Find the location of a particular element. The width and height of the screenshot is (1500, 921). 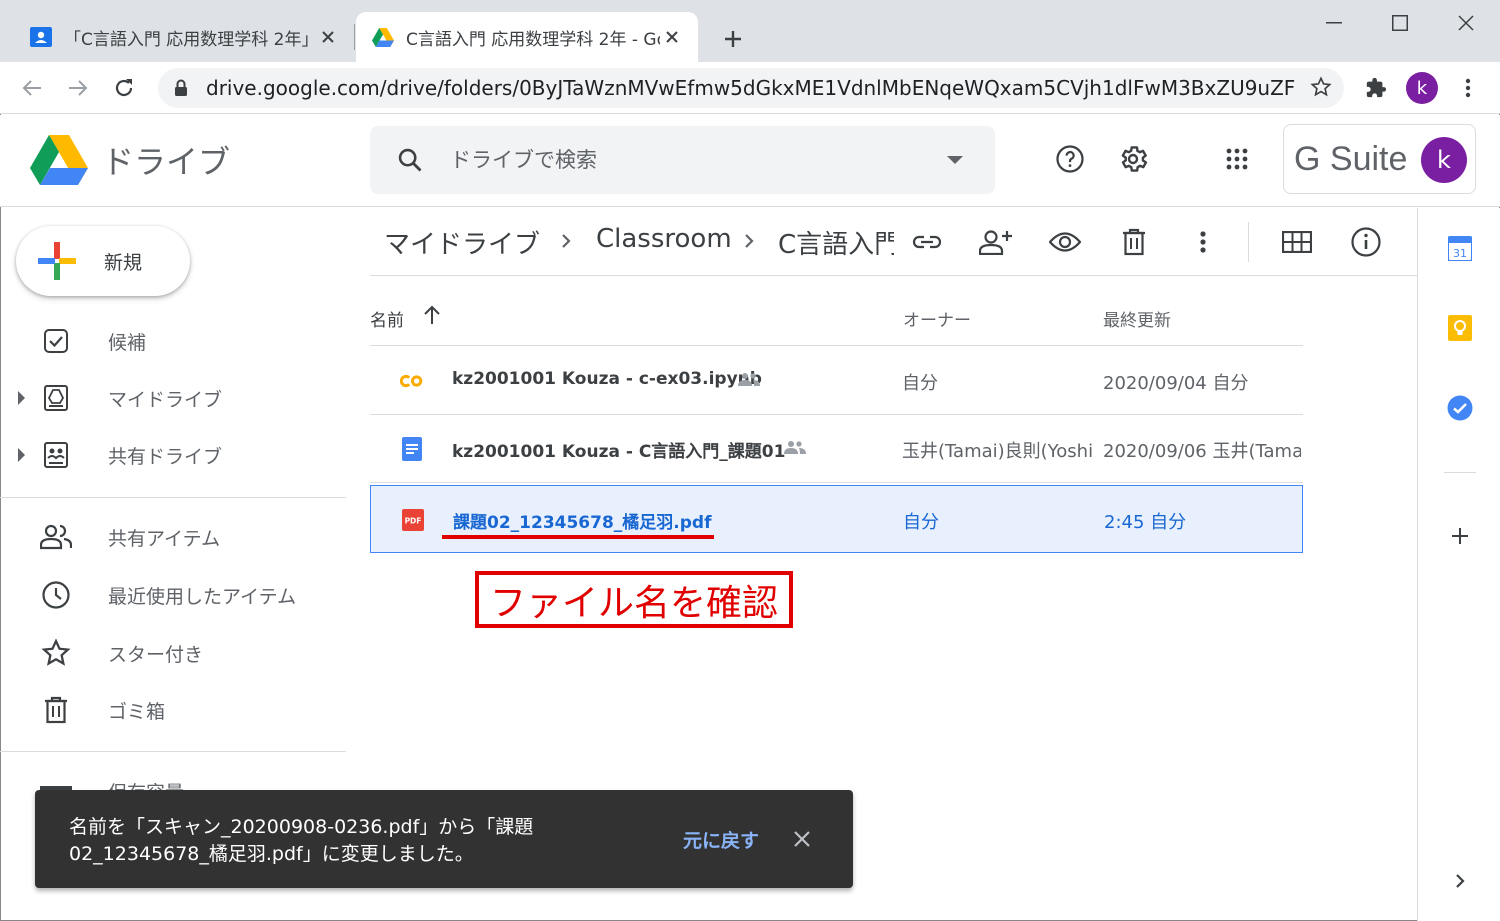

details-button is located at coordinates (1366, 242).